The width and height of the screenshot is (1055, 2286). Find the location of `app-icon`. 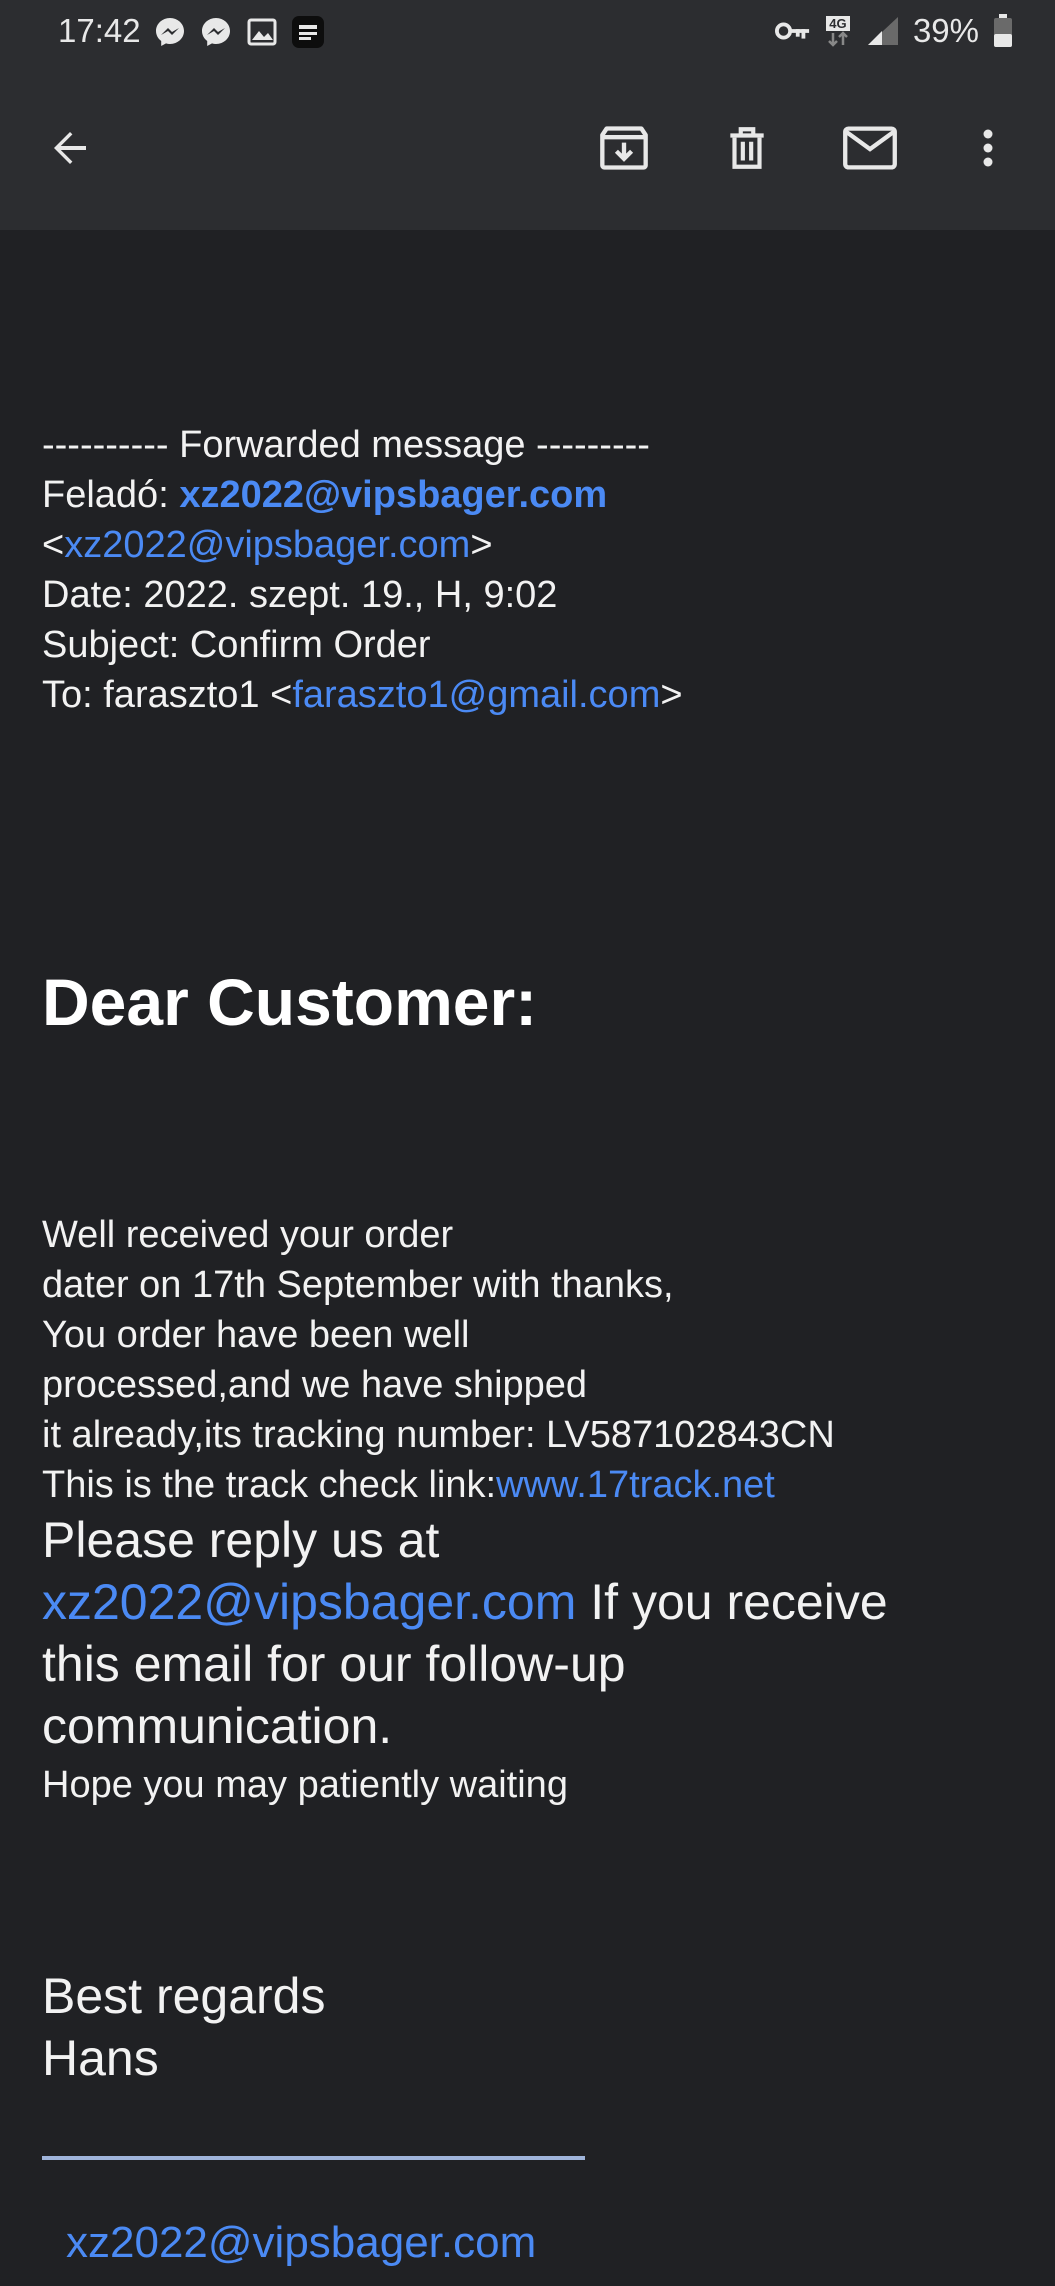

app-icon is located at coordinates (308, 32).